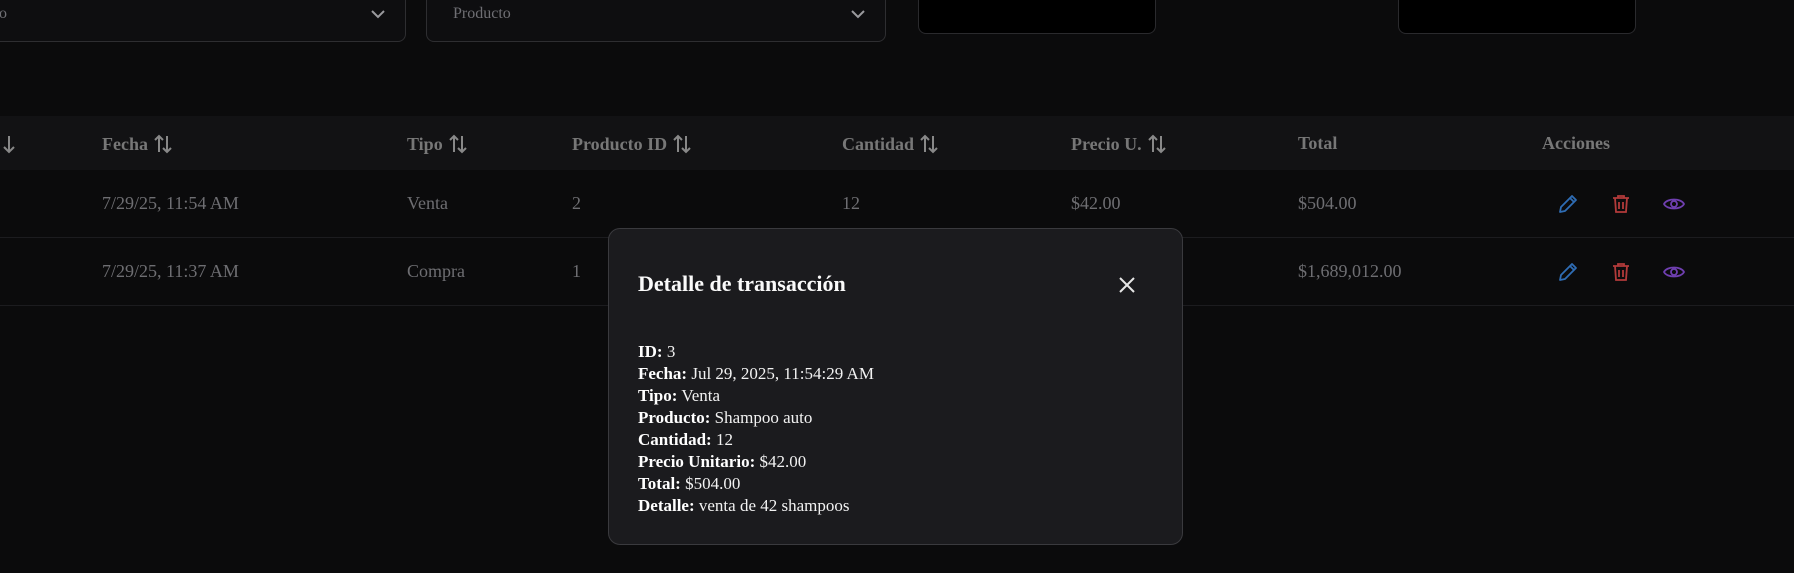 Image resolution: width=1794 pixels, height=573 pixels. What do you see at coordinates (656, 21) in the screenshot?
I see `product-filter-select: Producto` at bounding box center [656, 21].